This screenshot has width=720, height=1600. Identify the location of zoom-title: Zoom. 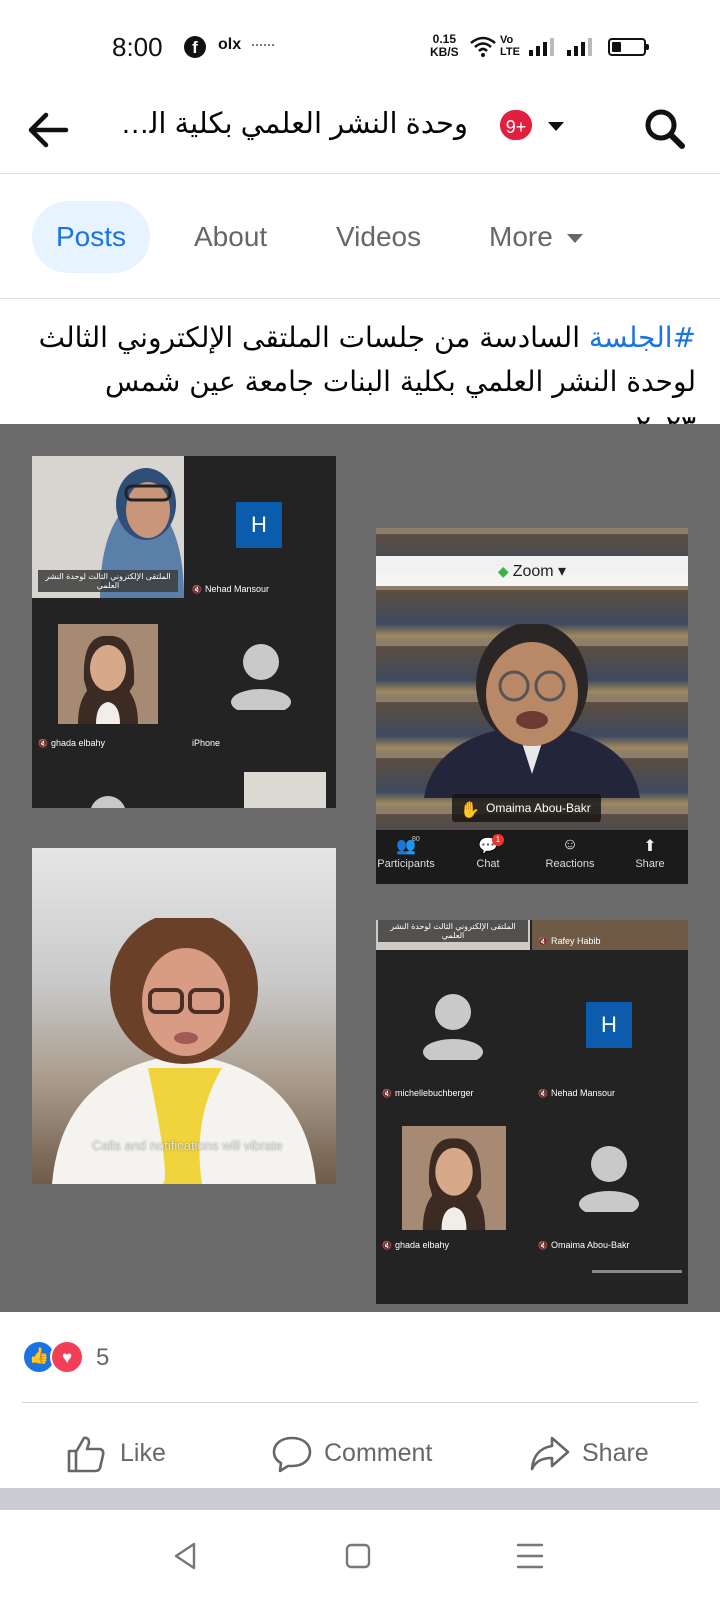
(533, 571).